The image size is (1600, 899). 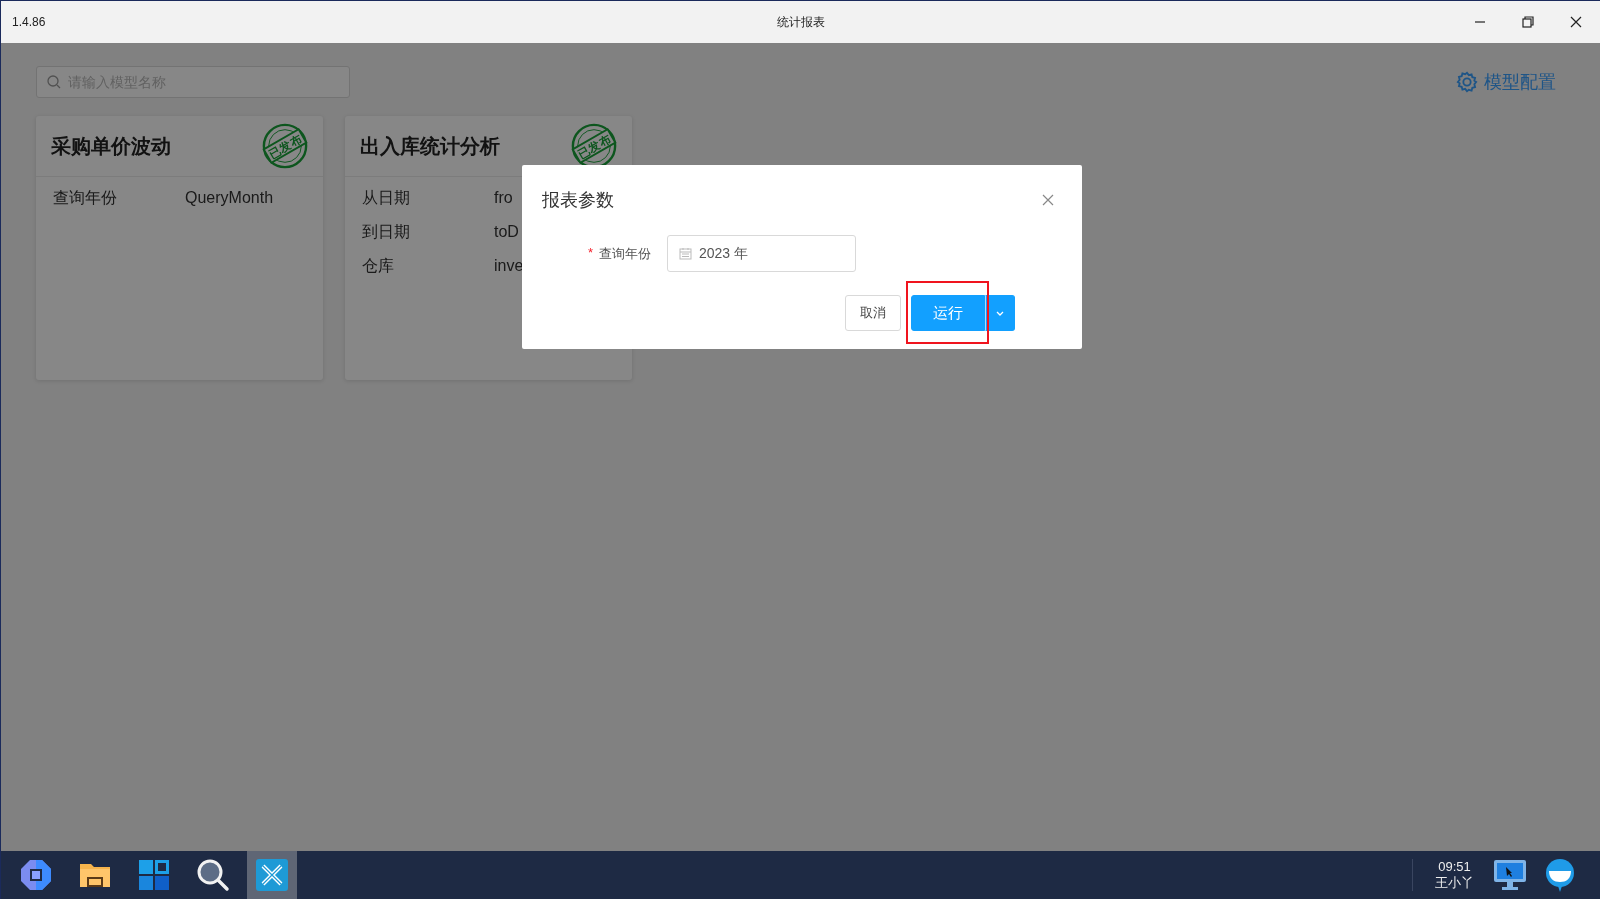 I want to click on param-label: 查询年份, so click(x=85, y=197).